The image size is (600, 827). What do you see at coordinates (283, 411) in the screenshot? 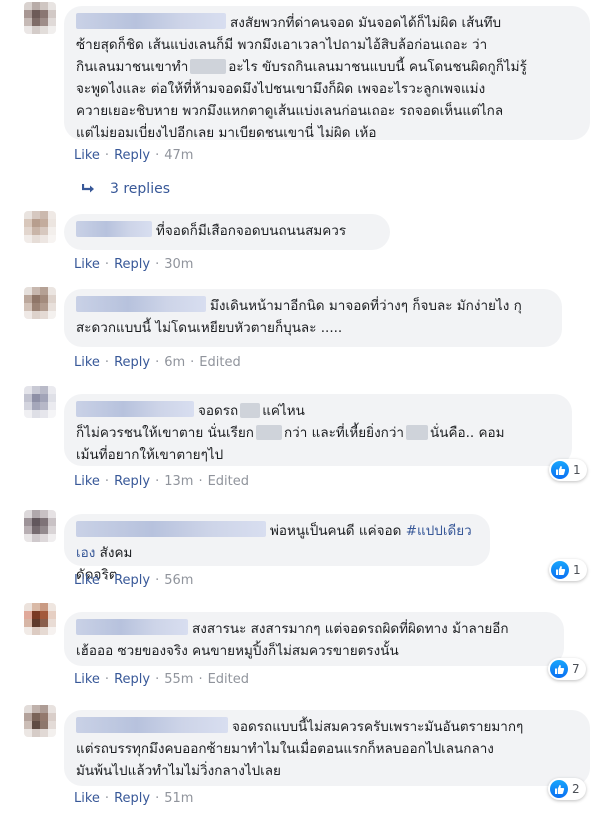
I see `comment-text: แค่ไหน` at bounding box center [283, 411].